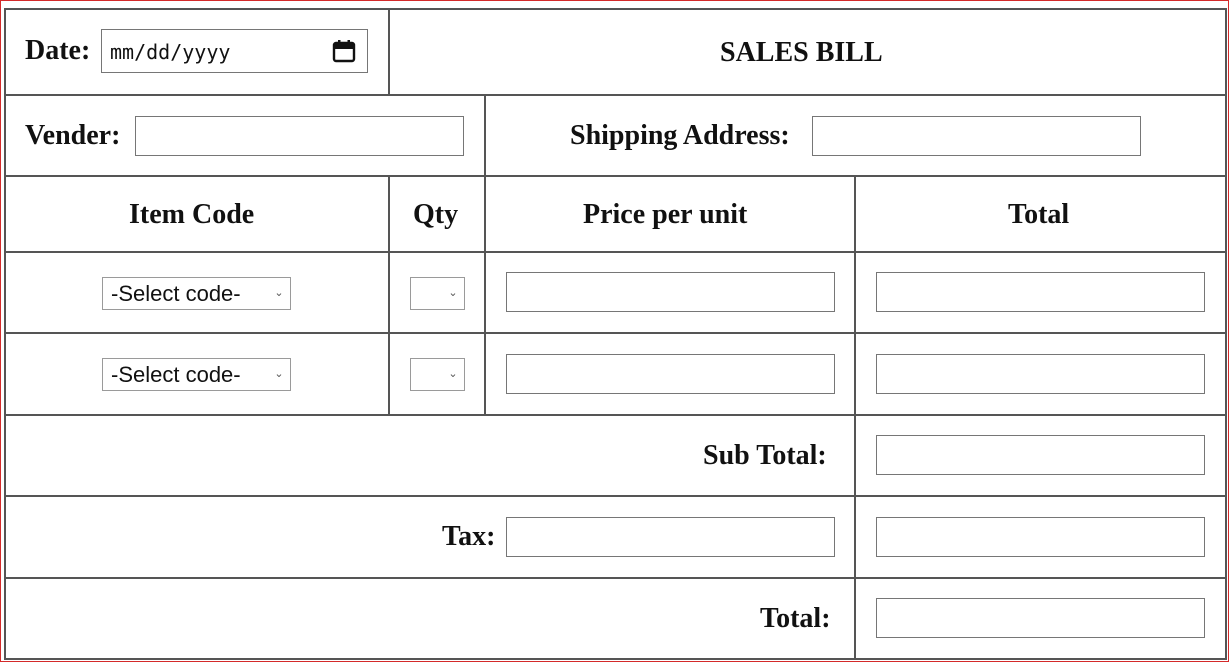 The width and height of the screenshot is (1229, 662). What do you see at coordinates (665, 214) in the screenshot?
I see `column-header-price-per-unit: Price per unit` at bounding box center [665, 214].